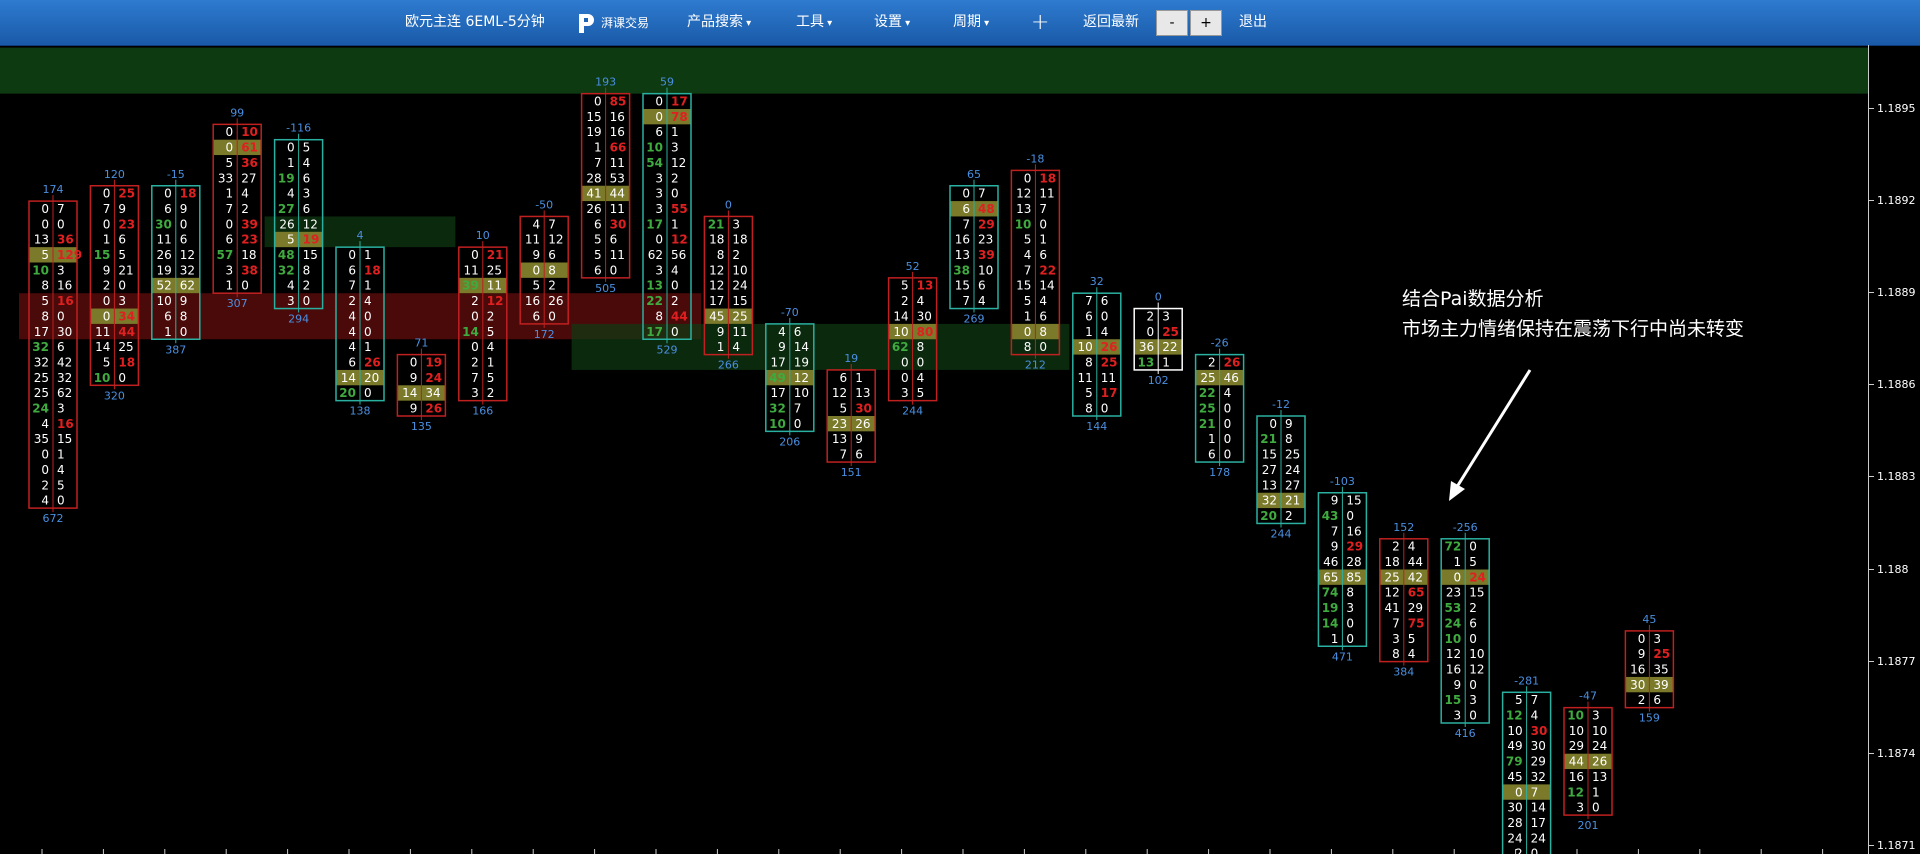 Image resolution: width=1920 pixels, height=854 pixels. I want to click on footprint-bar: 2 2625 4622 425 021 01 06 0-26178, so click(1219, 408).